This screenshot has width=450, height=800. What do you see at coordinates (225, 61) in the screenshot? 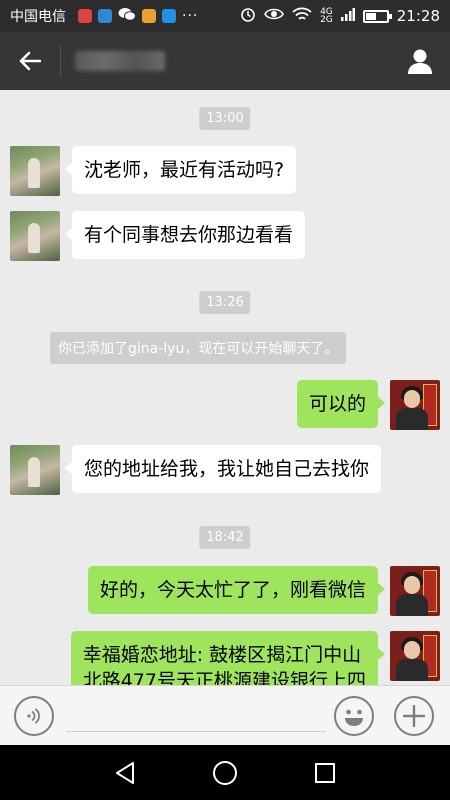
I see `chat-header` at bounding box center [225, 61].